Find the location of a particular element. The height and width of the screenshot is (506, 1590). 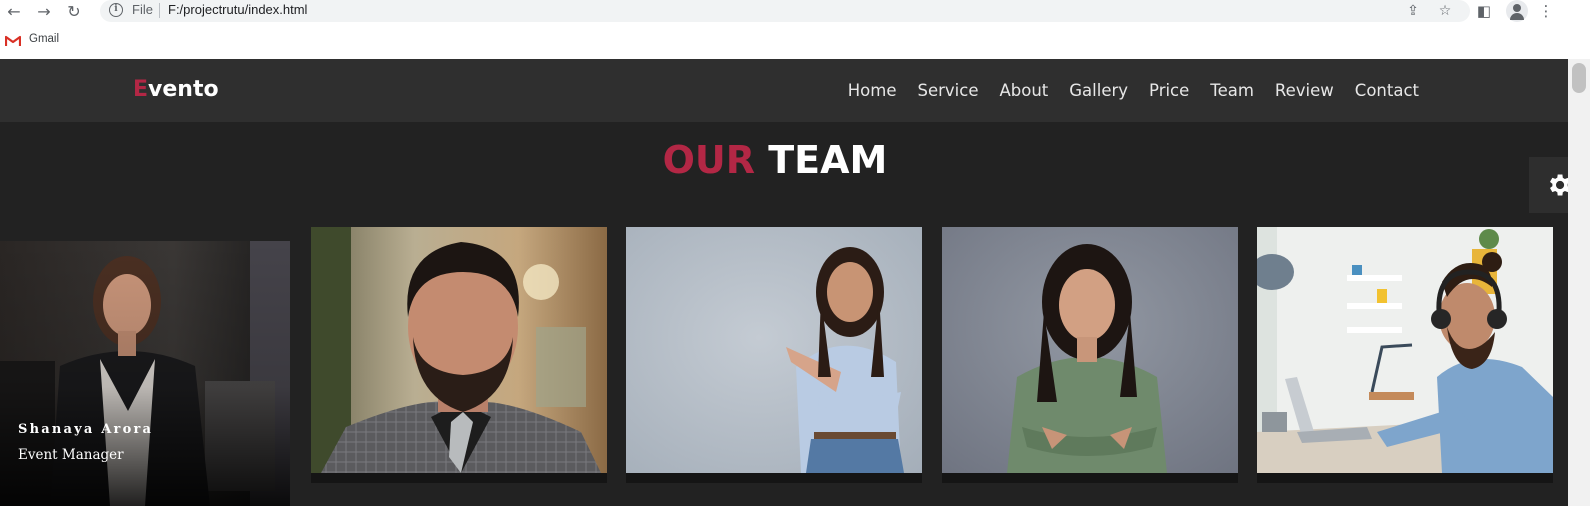

team-card: Shanaya Arora Event Manager is located at coordinates (145, 373).